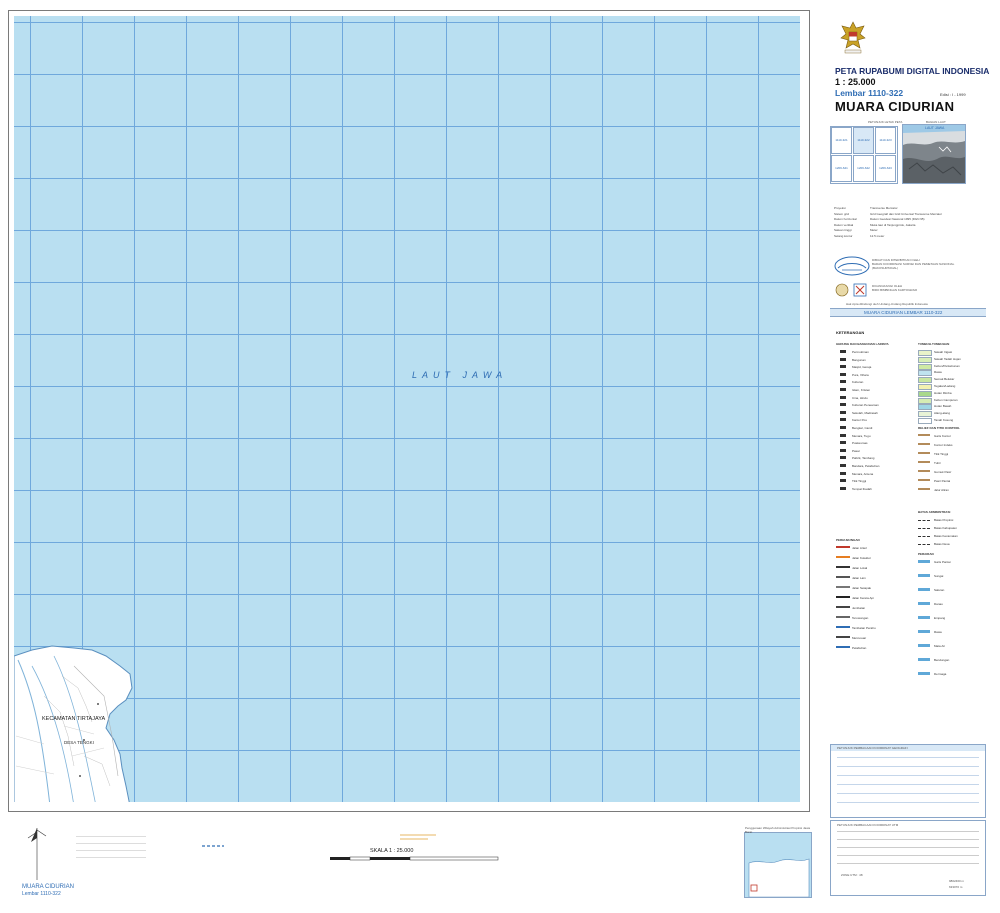 This screenshot has height=913, width=1000. Describe the element at coordinates (943, 352) in the screenshot. I see `legend-col2-item: Sawah Irigasi` at that location.